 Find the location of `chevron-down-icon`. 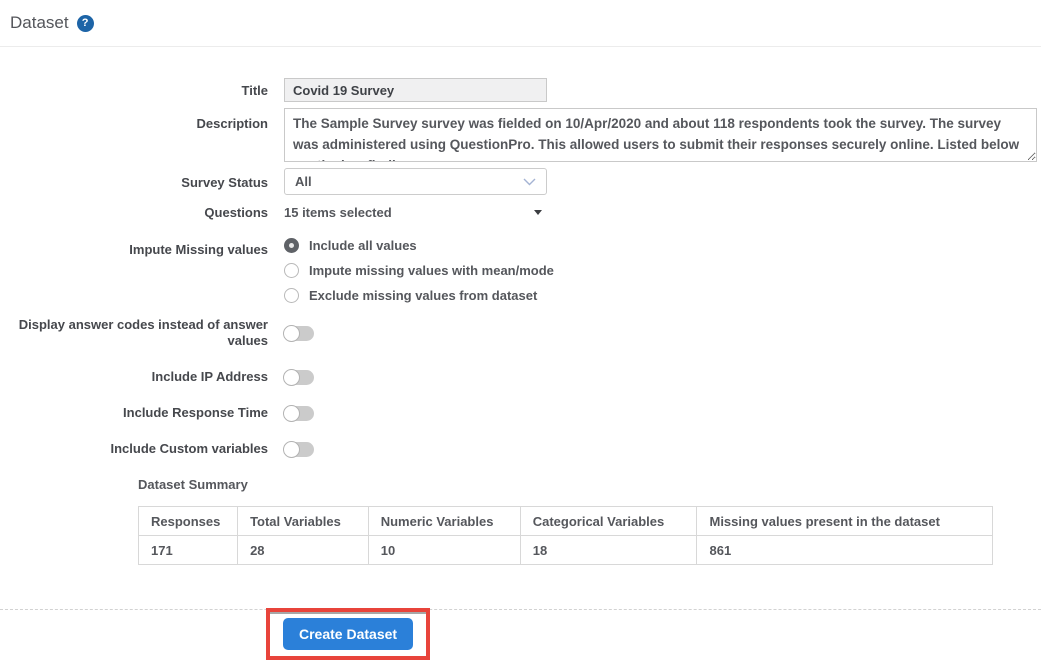

chevron-down-icon is located at coordinates (529, 181).